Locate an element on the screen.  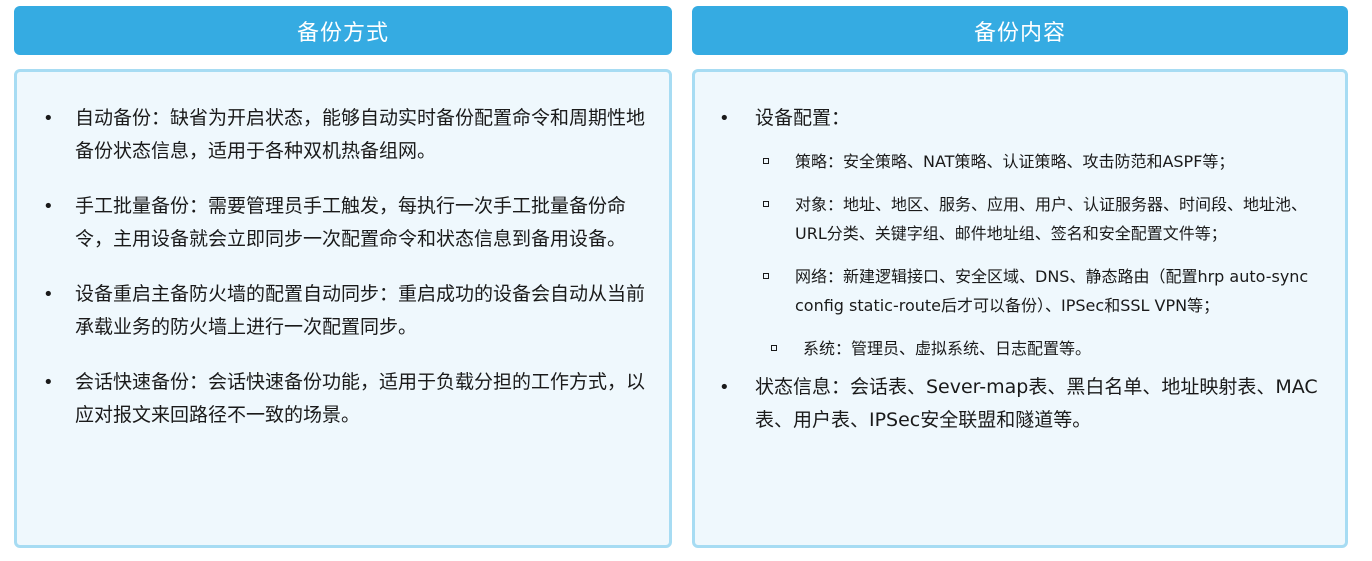
backup-method-header: 备份方式 is located at coordinates (343, 30).